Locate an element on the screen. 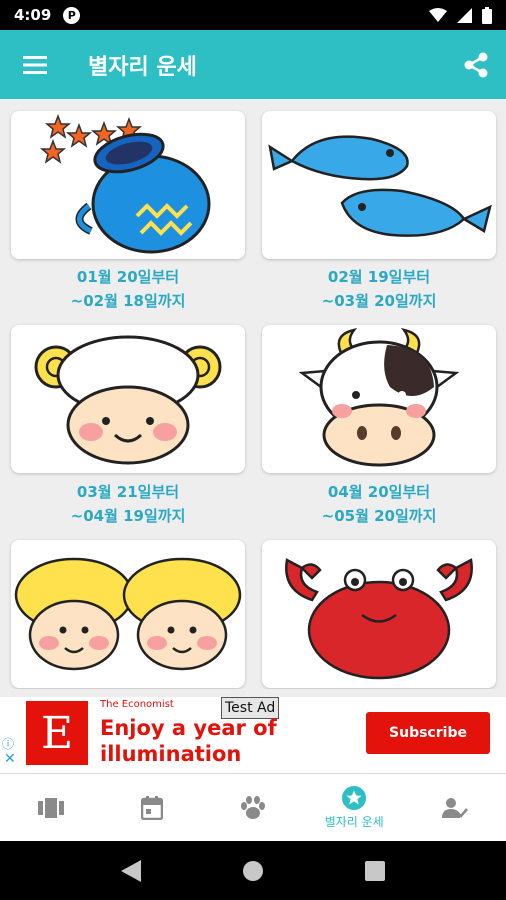 Image resolution: width=506 pixels, height=900 pixels. app-bar: 별자리 운세 is located at coordinates (253, 64).